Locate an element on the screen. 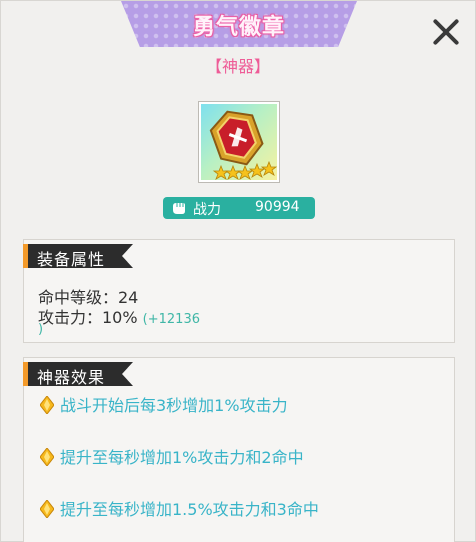 The width and height of the screenshot is (476, 542). attribute-attack-text: 攻击力：10% is located at coordinates (88, 317).